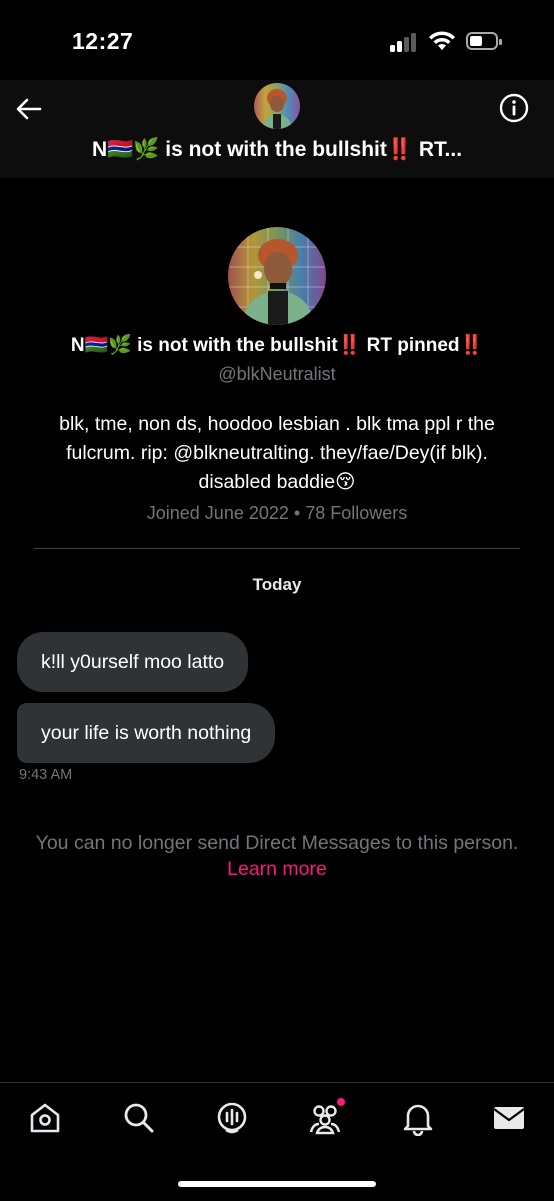 The height and width of the screenshot is (1201, 554). What do you see at coordinates (139, 1118) in the screenshot?
I see `search-icon` at bounding box center [139, 1118].